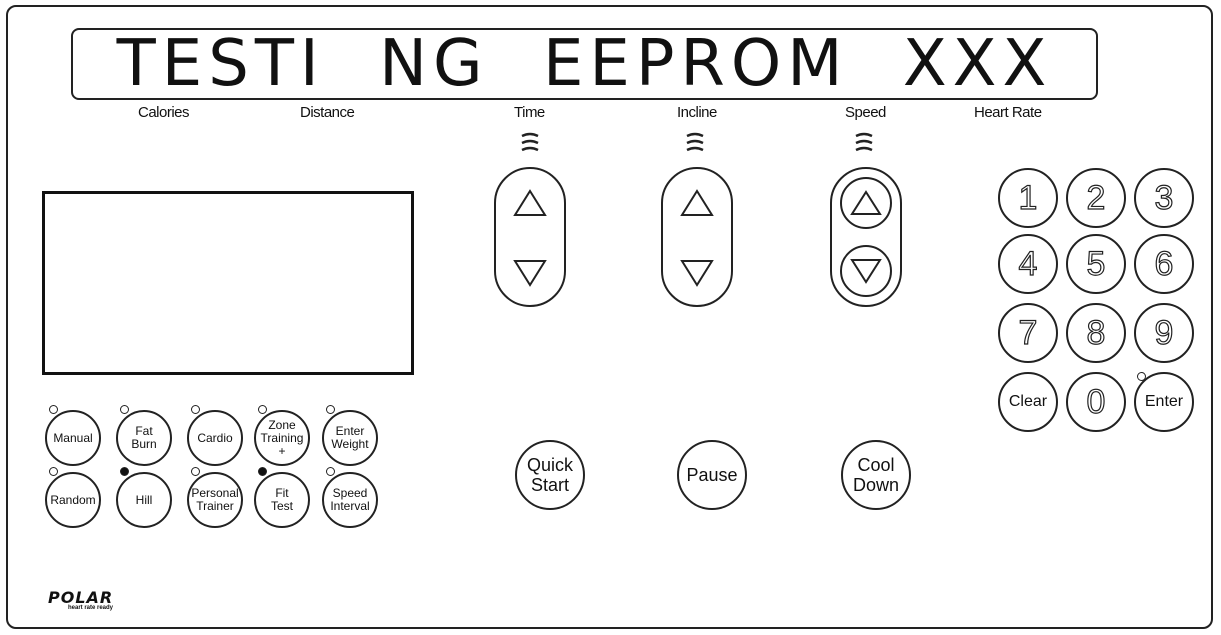  I want to click on time-waves-icon, so click(530, 142).